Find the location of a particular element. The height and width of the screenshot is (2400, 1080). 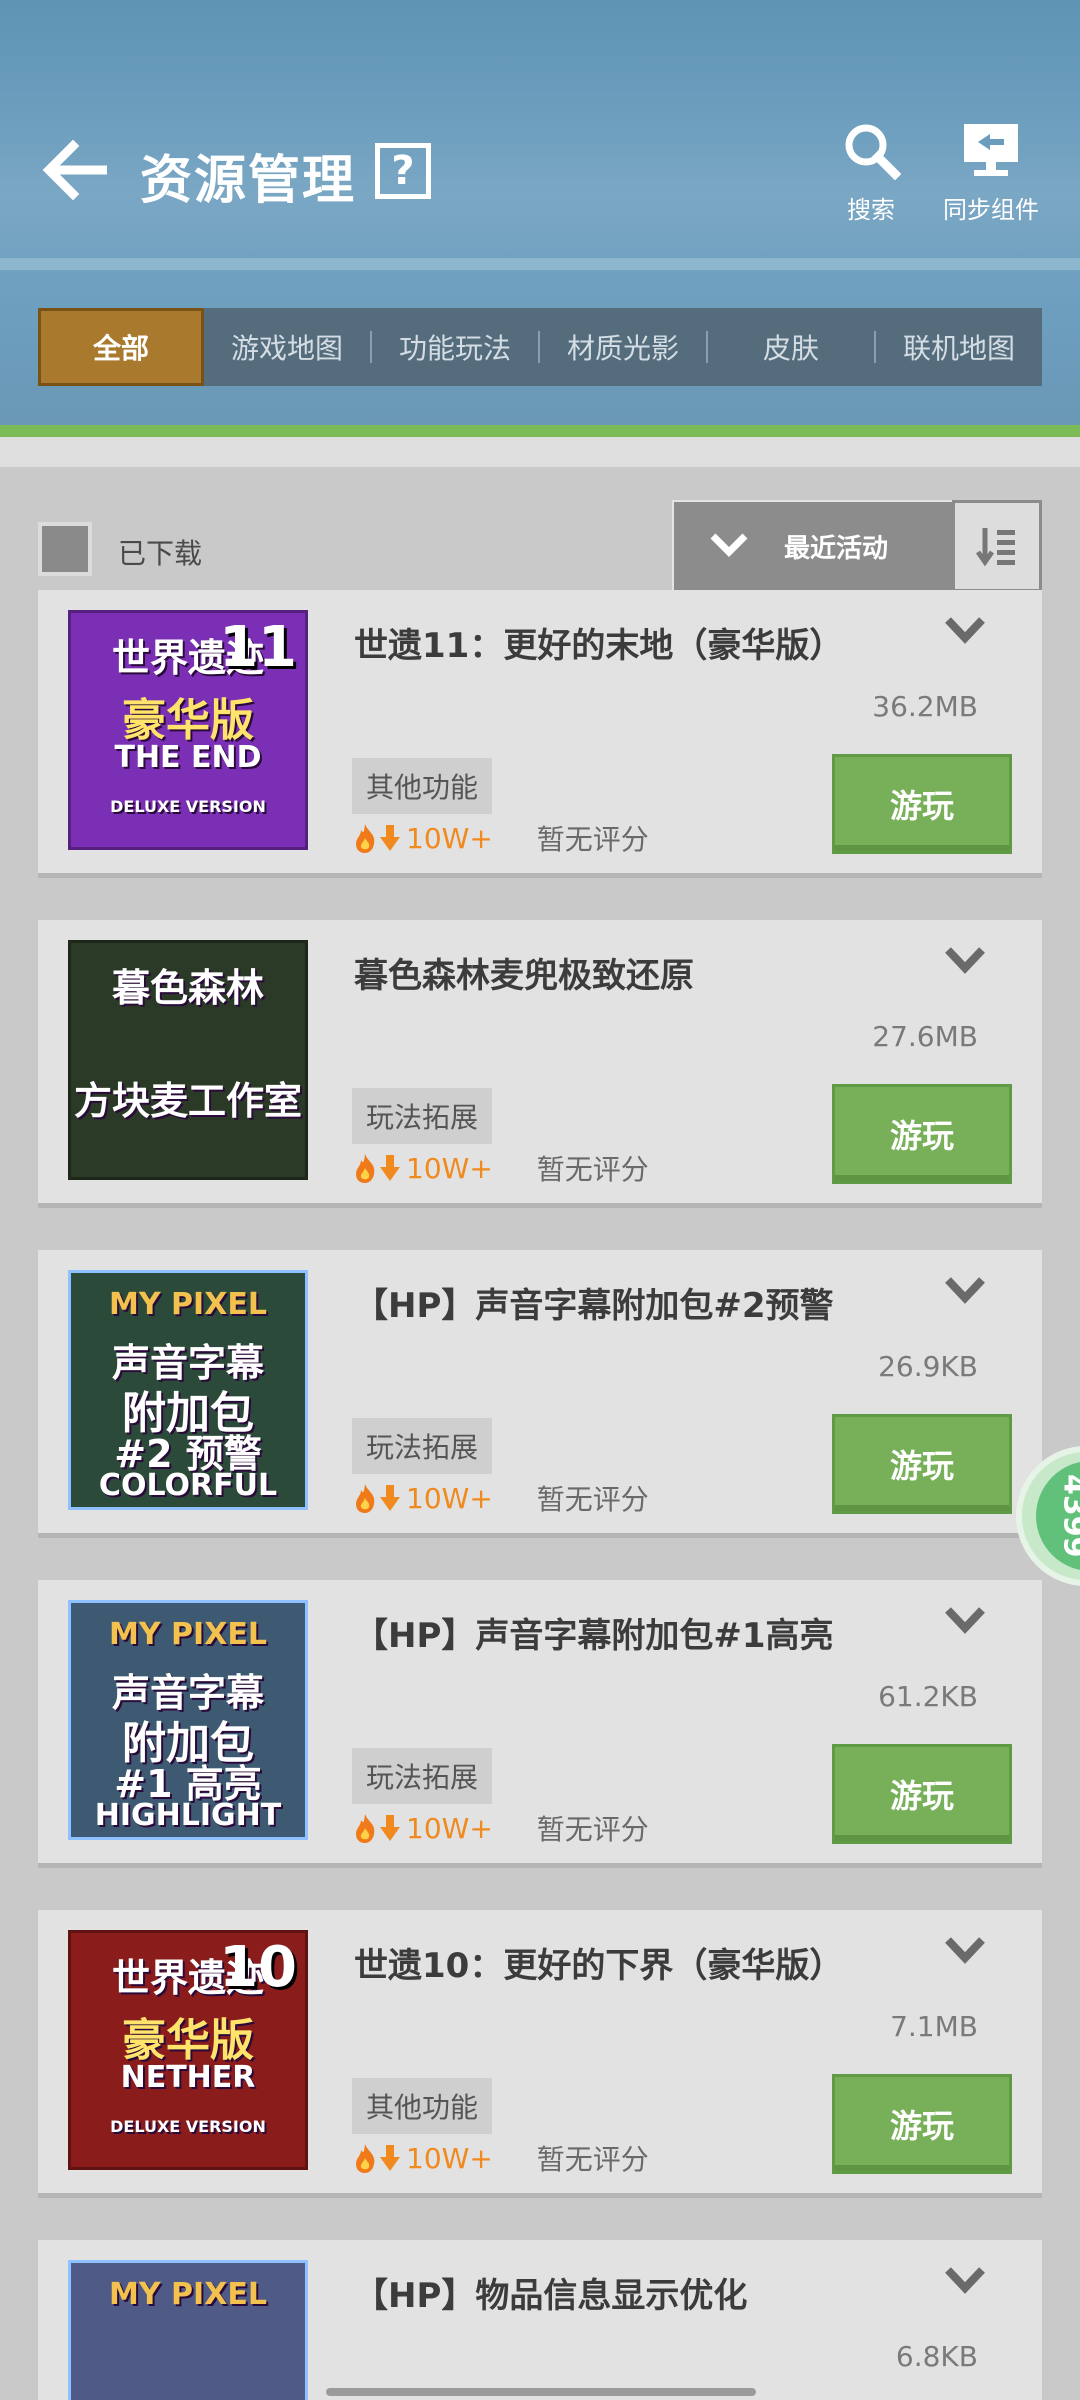

tab-textures-shaders: 材质光影 is located at coordinates (623, 347).